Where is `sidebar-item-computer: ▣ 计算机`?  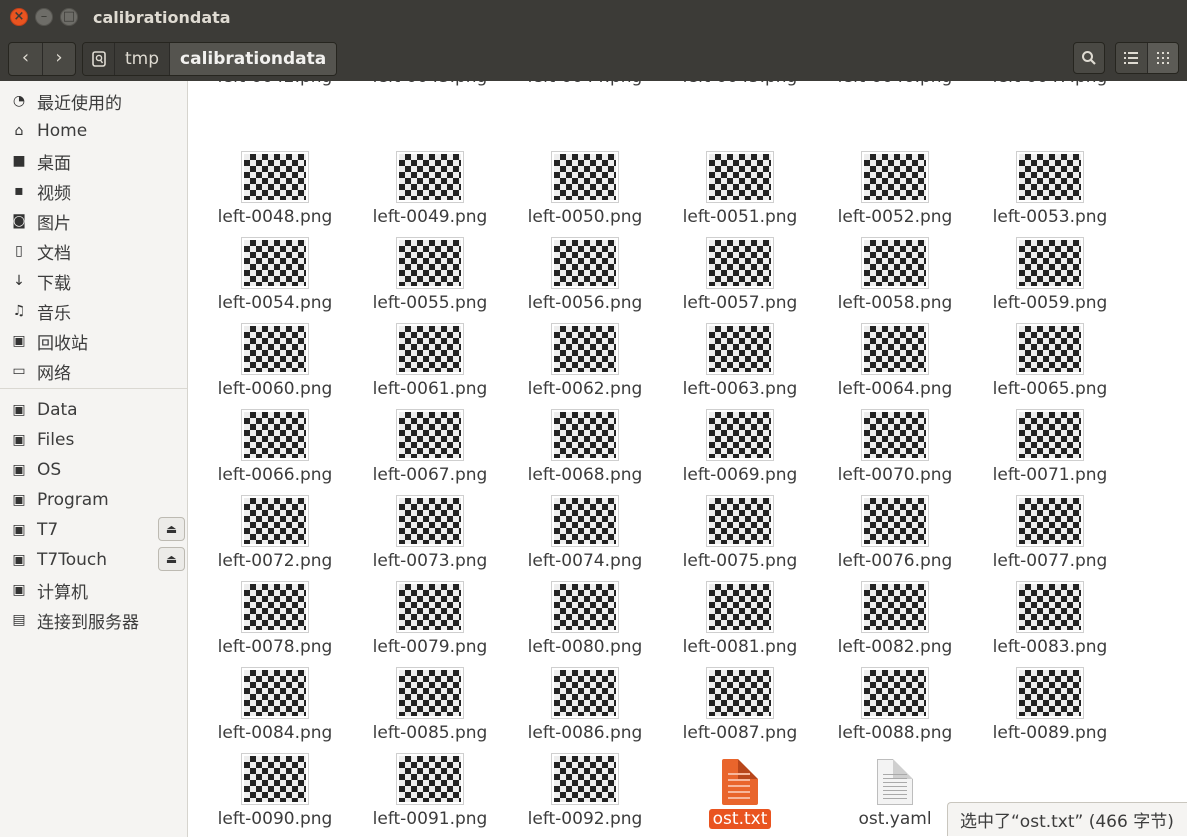 sidebar-item-computer: ▣ 计算机 is located at coordinates (93, 590).